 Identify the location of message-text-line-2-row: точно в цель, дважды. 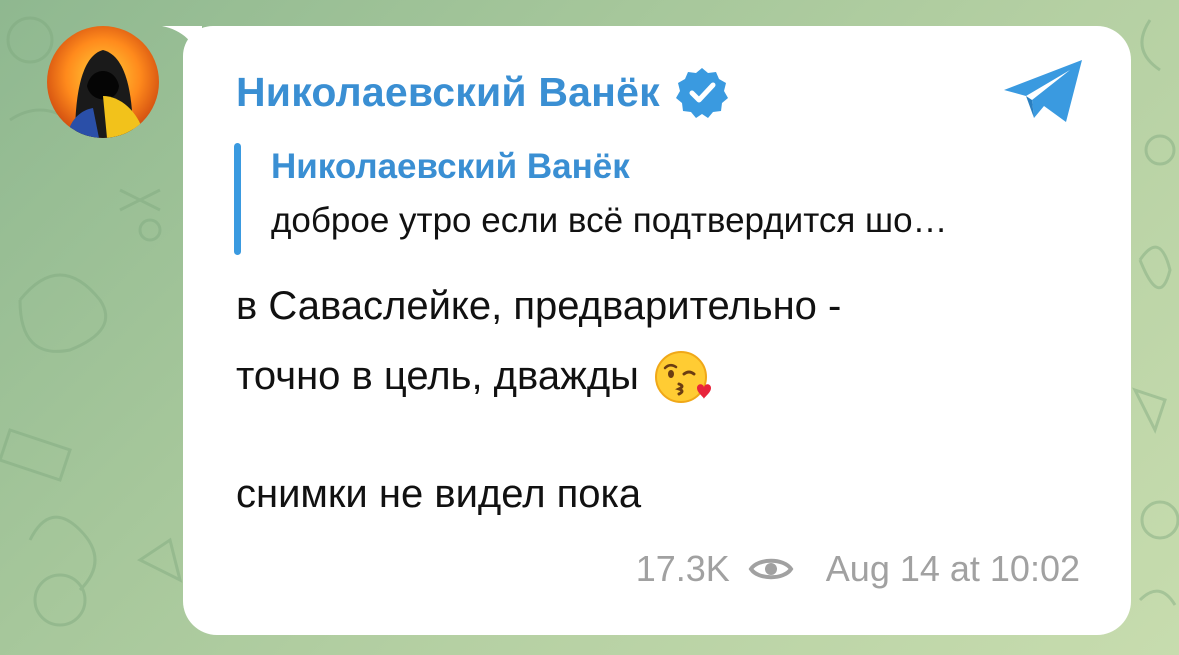
(474, 376).